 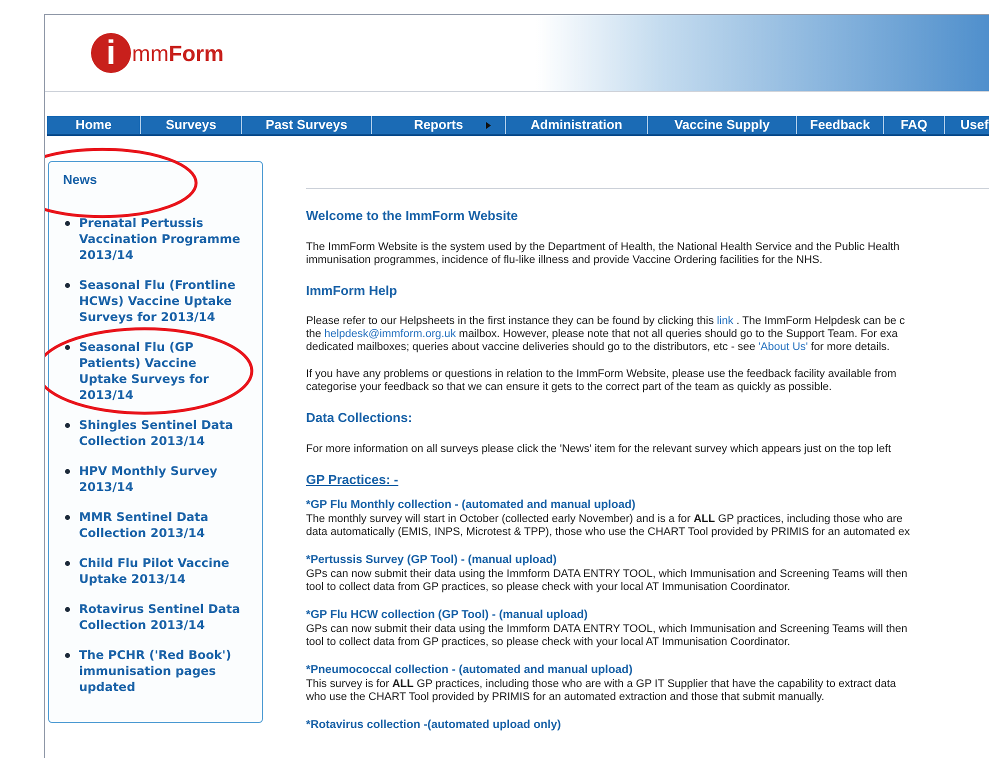 I want to click on section-heading: ImmForm Help, so click(x=352, y=291).